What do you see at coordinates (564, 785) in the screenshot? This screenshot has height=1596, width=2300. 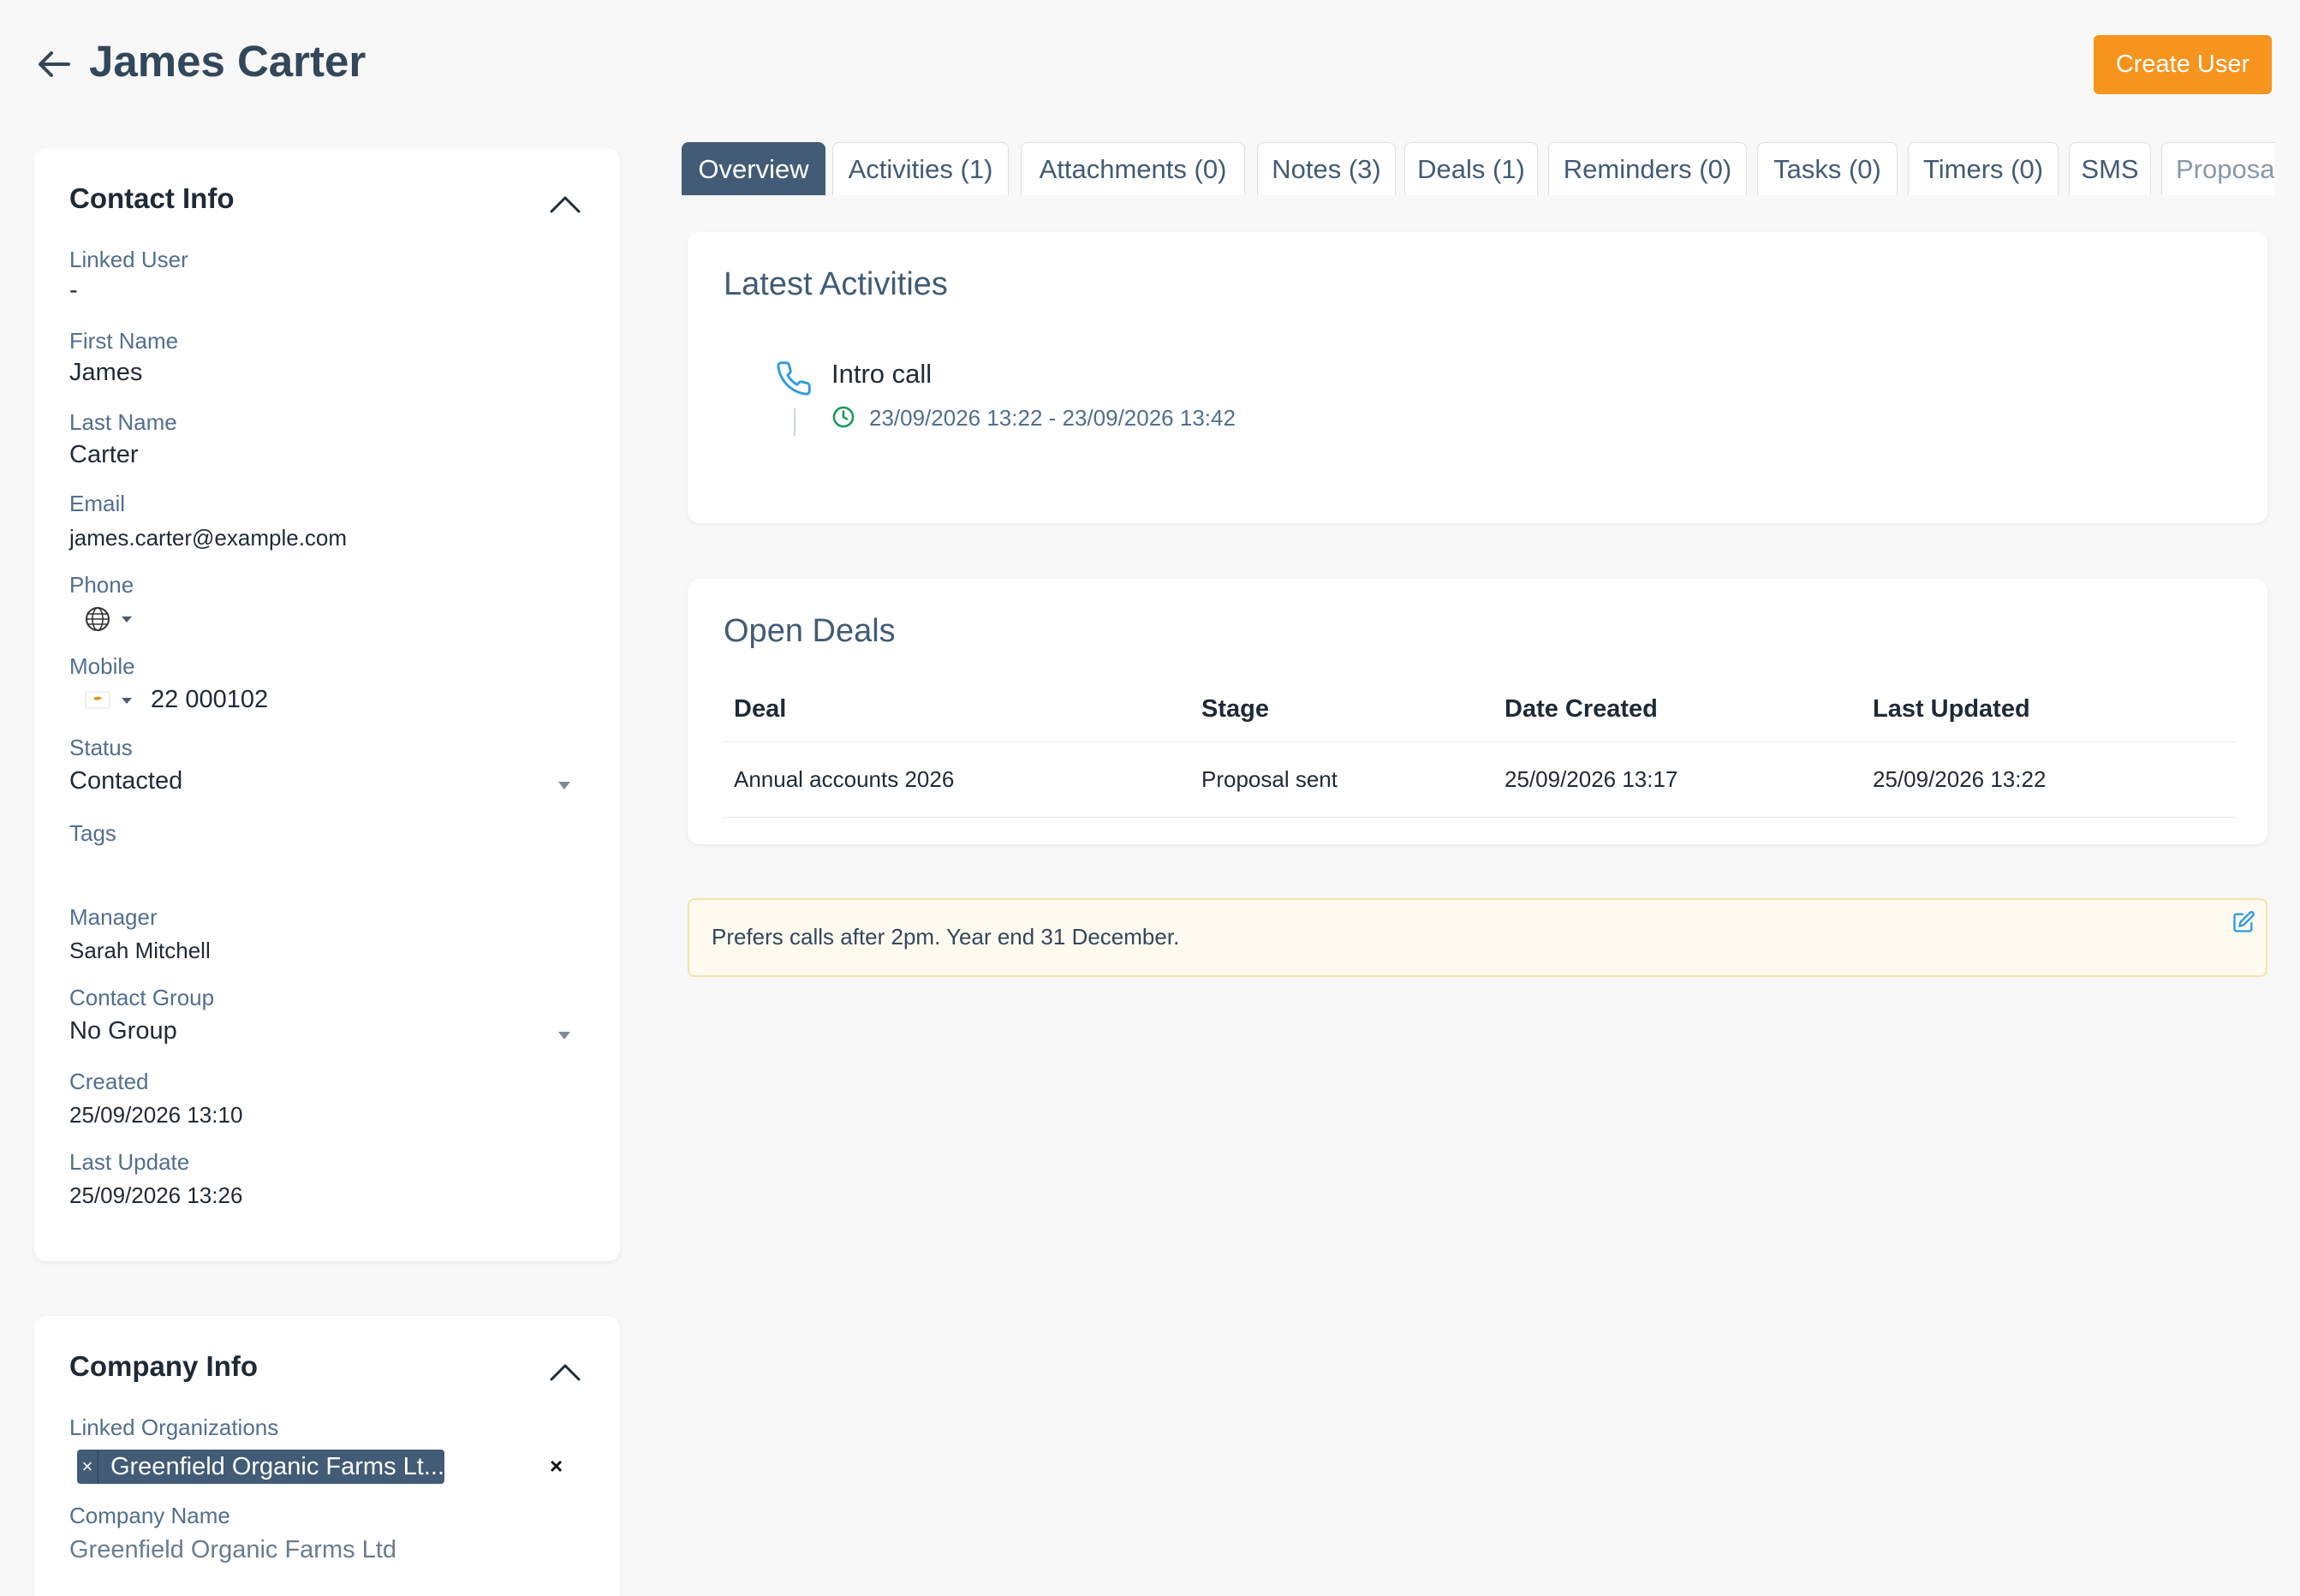 I see `status-caret-icon` at bounding box center [564, 785].